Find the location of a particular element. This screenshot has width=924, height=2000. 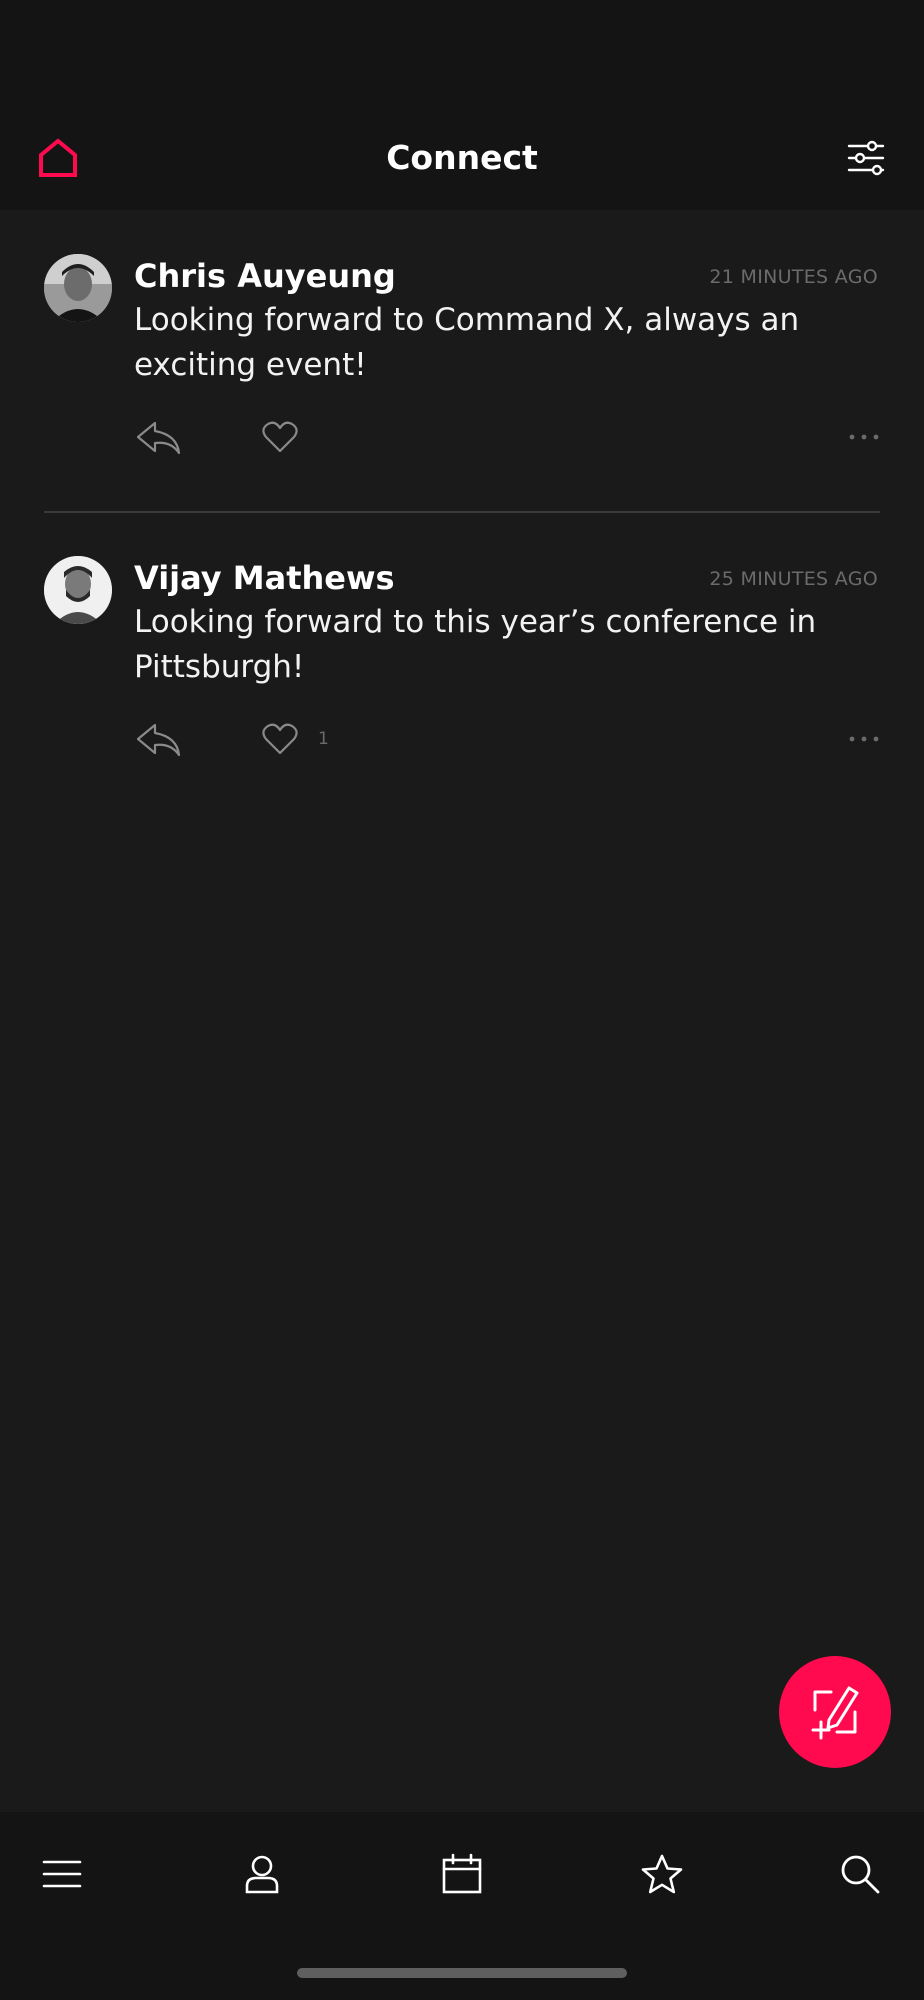

calendar-icon is located at coordinates (462, 1873).